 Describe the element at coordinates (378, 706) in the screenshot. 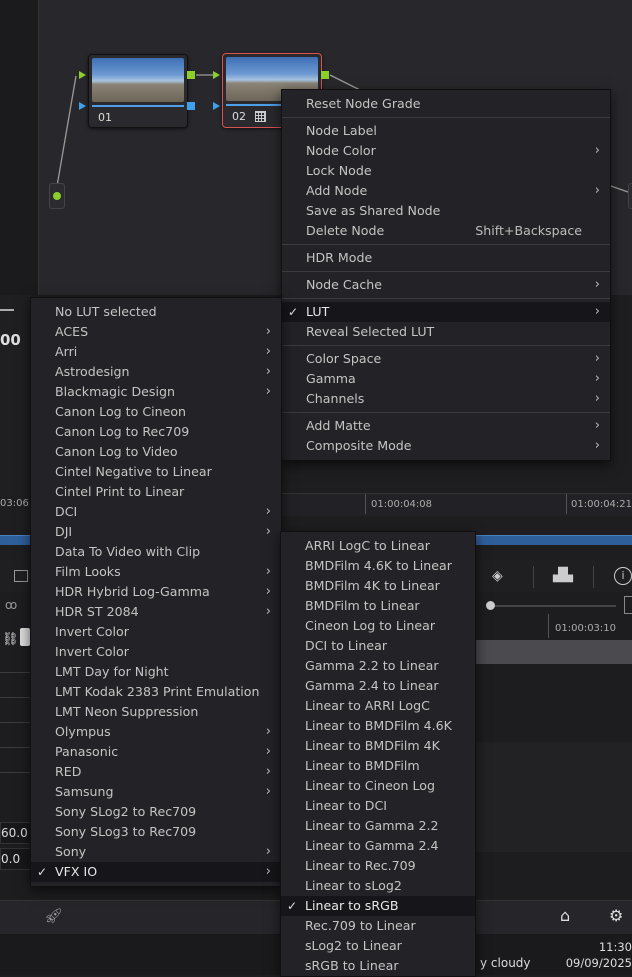

I see `vfx-item-linear-to-arri-logc: Linear to ARRI LogC` at that location.